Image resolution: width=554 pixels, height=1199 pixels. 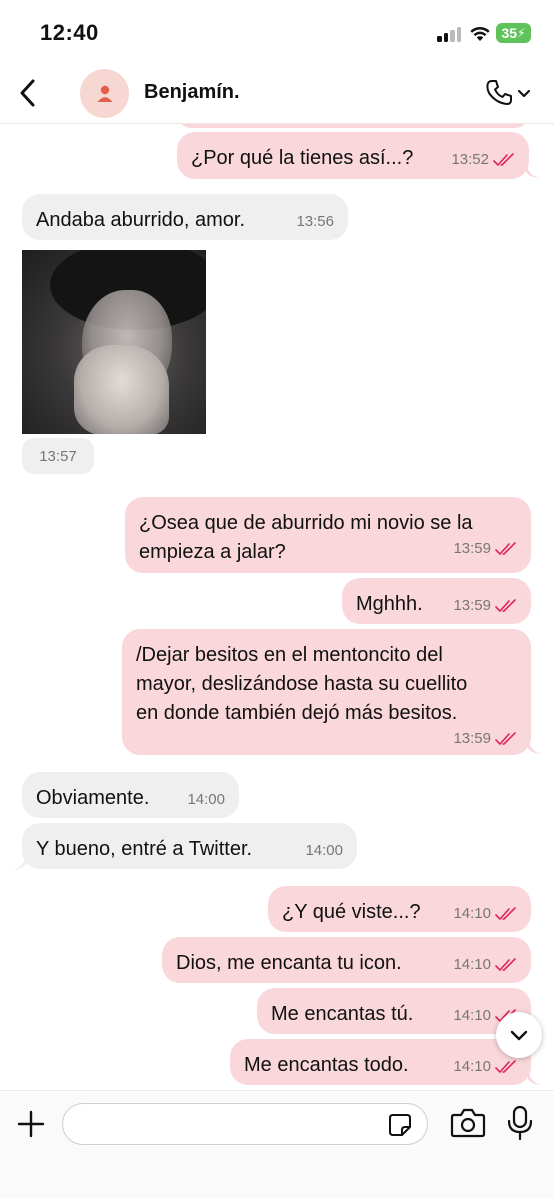 I want to click on message-in: Y bueno, entré a Twitter. 14:00, so click(x=189, y=846).